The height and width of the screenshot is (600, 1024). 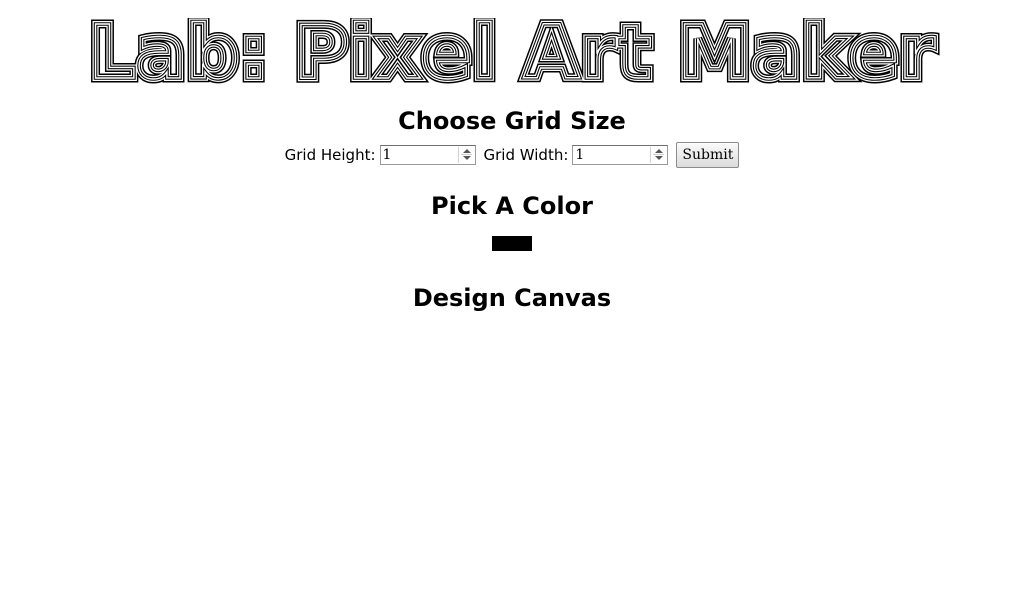 What do you see at coordinates (708, 155) in the screenshot?
I see `submit-button: Submit` at bounding box center [708, 155].